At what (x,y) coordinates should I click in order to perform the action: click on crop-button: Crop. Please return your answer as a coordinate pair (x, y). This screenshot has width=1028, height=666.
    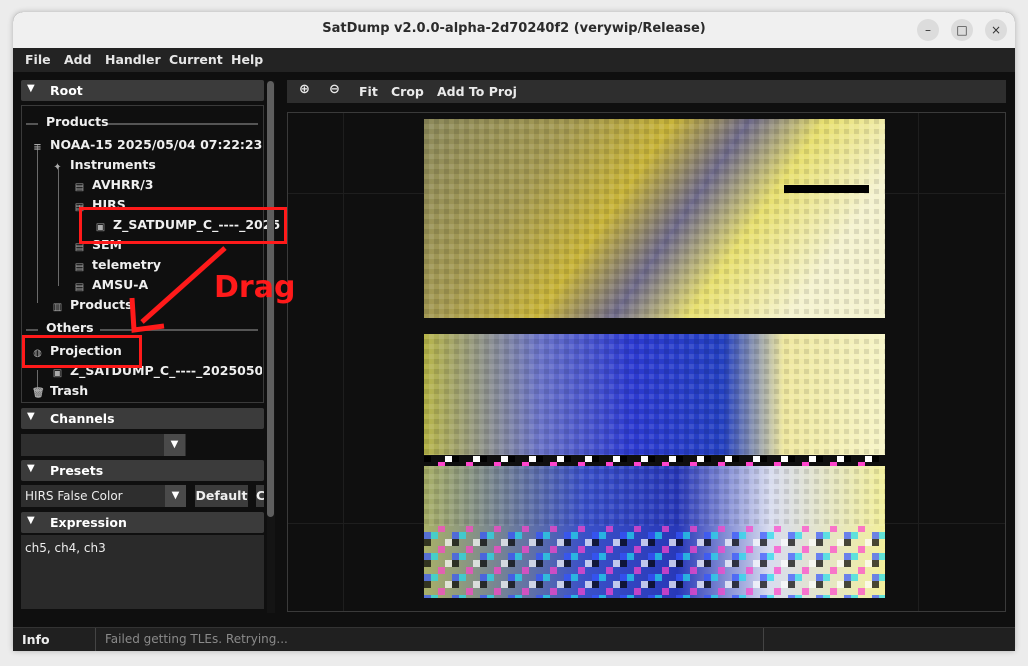
    Looking at the image, I should click on (407, 91).